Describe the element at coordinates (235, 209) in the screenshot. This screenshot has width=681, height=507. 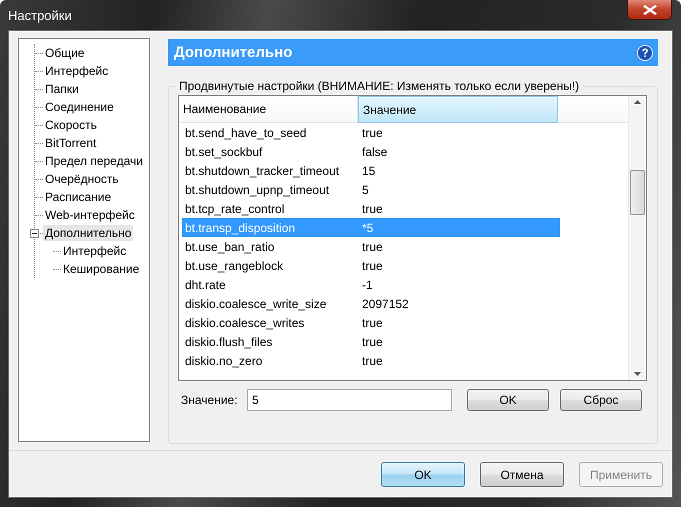
I see `table-cell-text: bt.tcp_rate_control` at that location.